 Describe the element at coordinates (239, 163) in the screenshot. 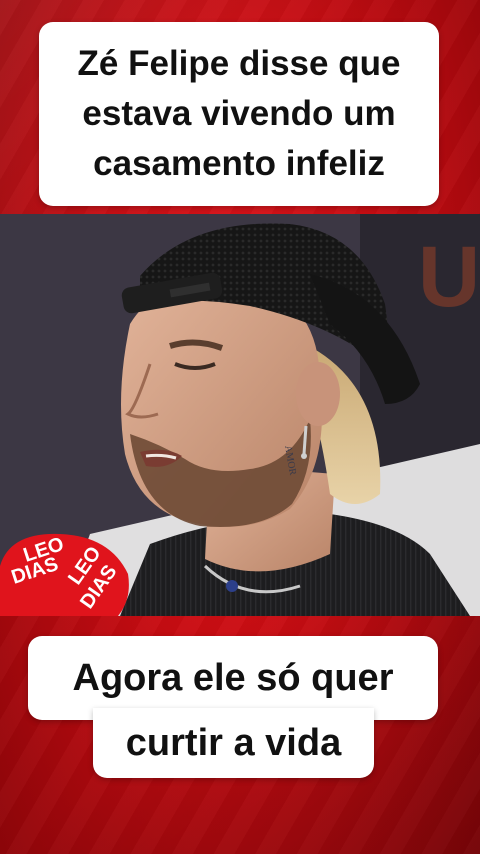

I see `top-caption-line-3: casamento infeliz` at that location.